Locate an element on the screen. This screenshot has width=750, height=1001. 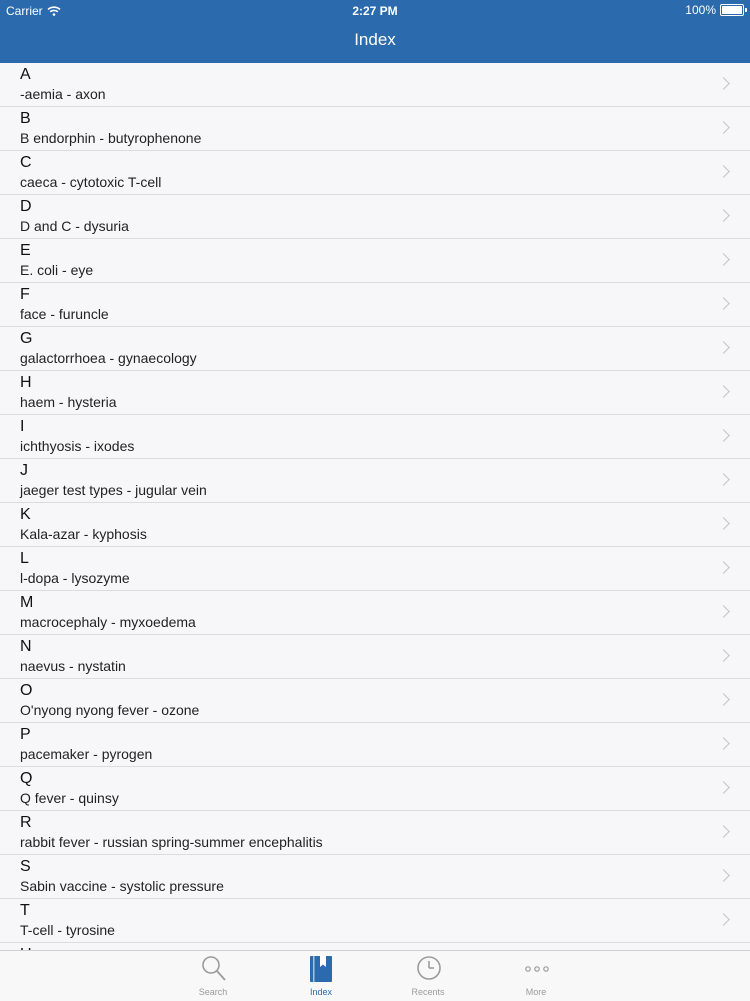
index-row-b: B B endorphin - butyrophenone is located at coordinates (375, 129).